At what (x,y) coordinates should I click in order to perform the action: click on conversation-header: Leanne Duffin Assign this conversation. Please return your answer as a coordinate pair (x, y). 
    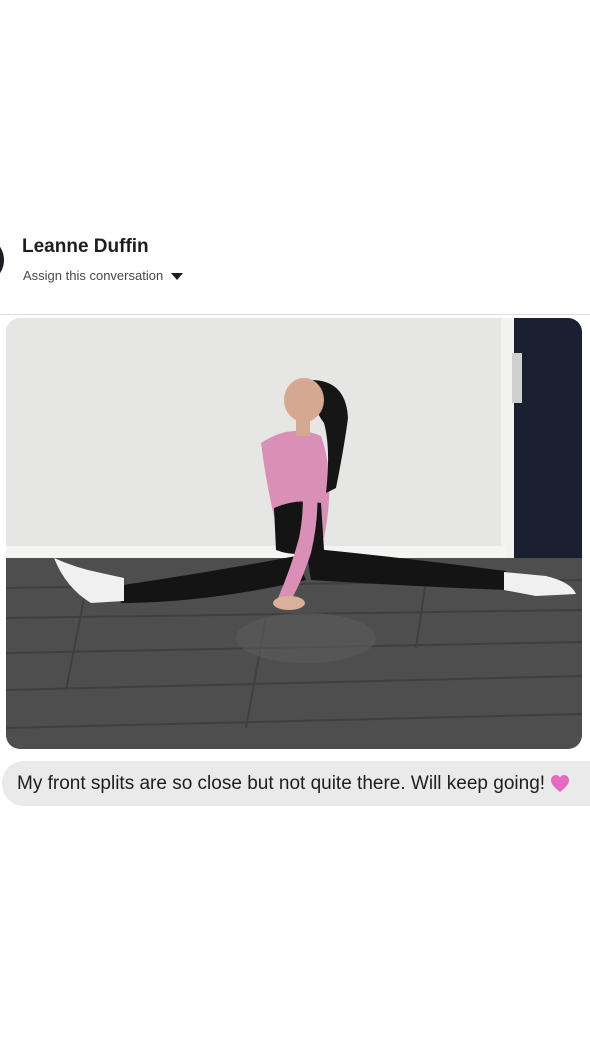
    Looking at the image, I should click on (295, 268).